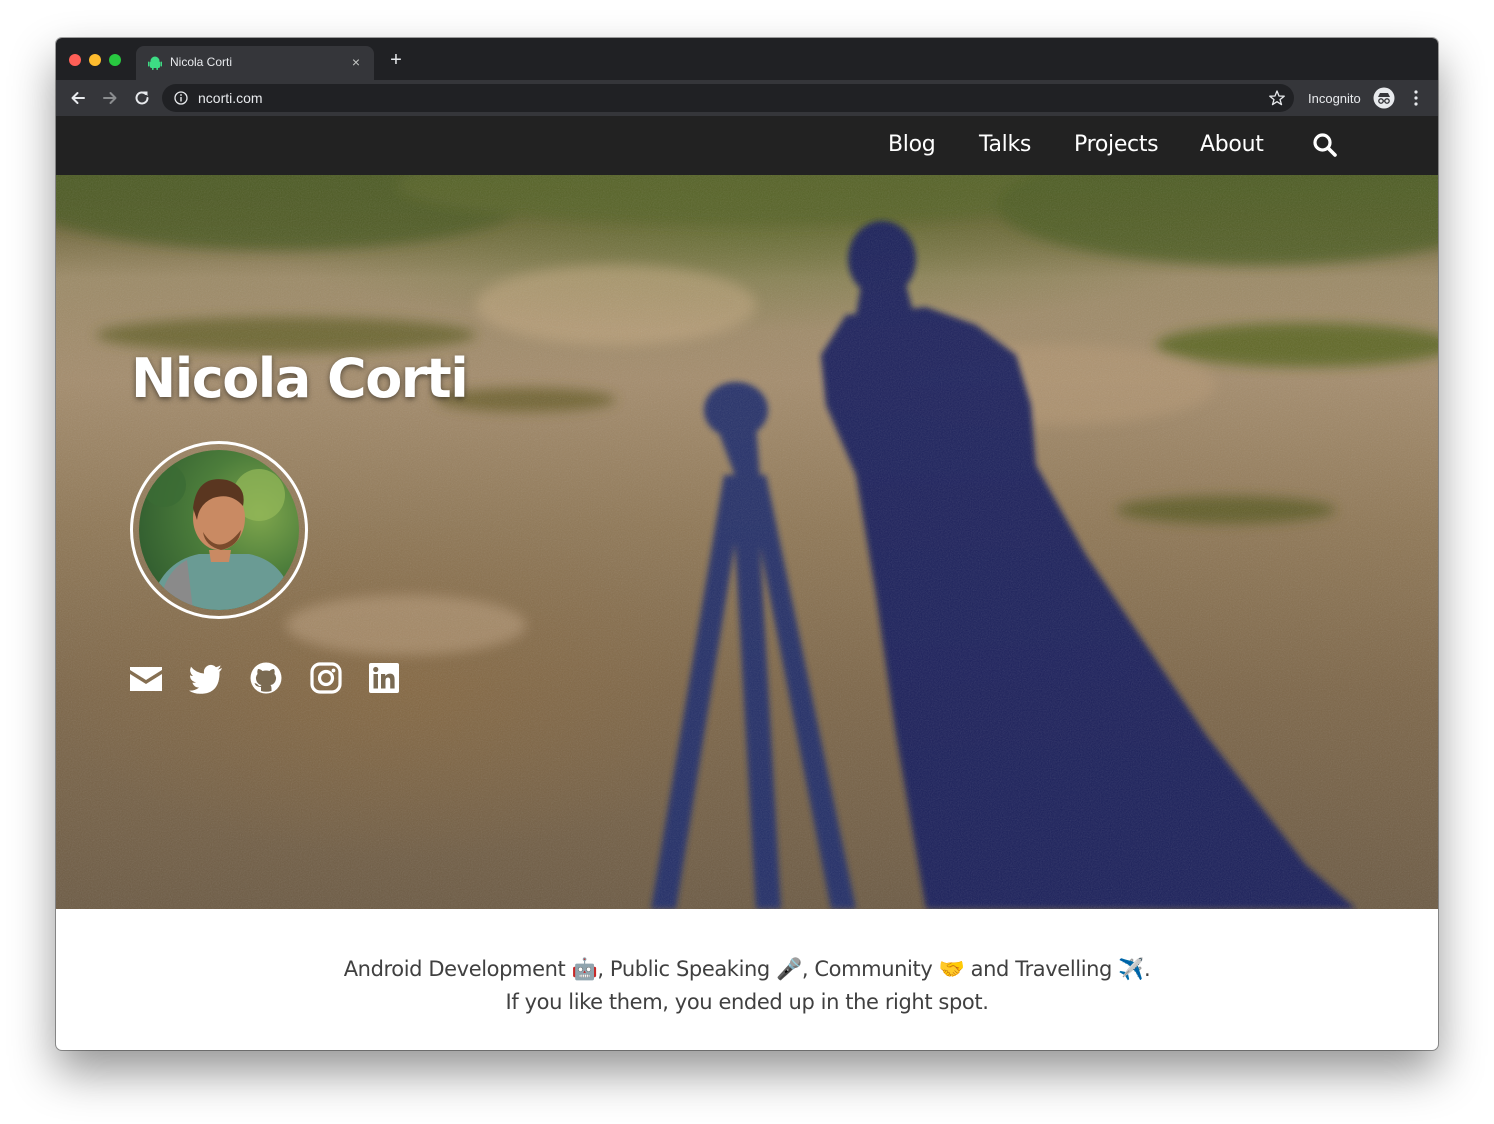 The width and height of the screenshot is (1494, 1124). I want to click on incognito-label: Incognito, so click(1334, 98).